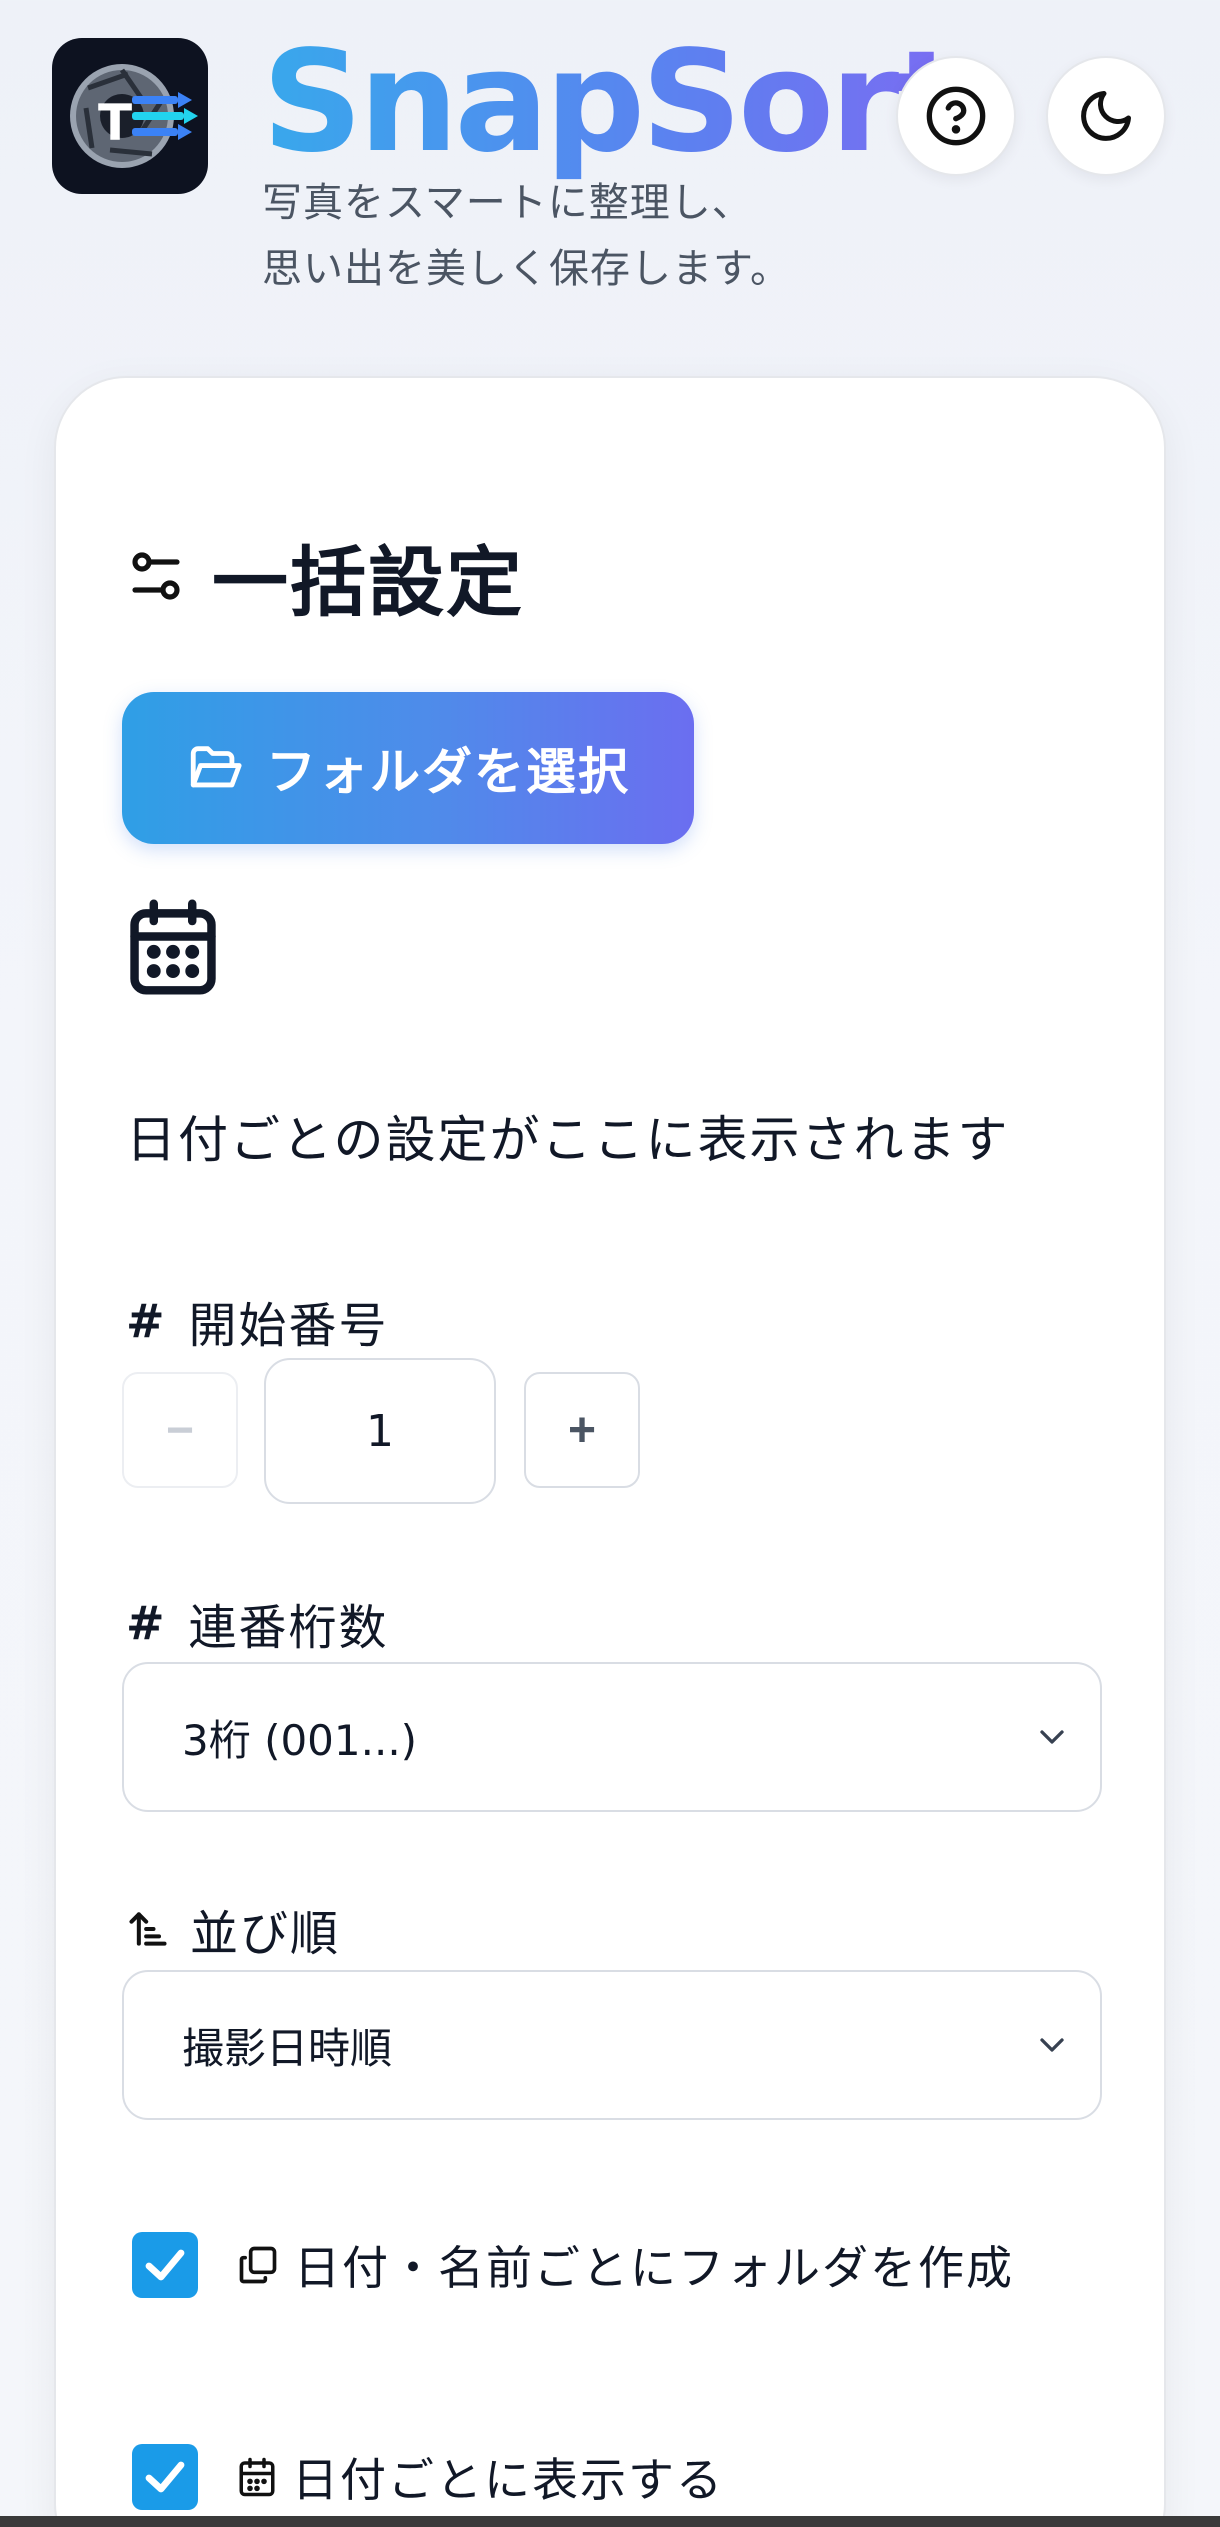  I want to click on show-by-date-option: 日付ごとに表示する, so click(428, 2477).